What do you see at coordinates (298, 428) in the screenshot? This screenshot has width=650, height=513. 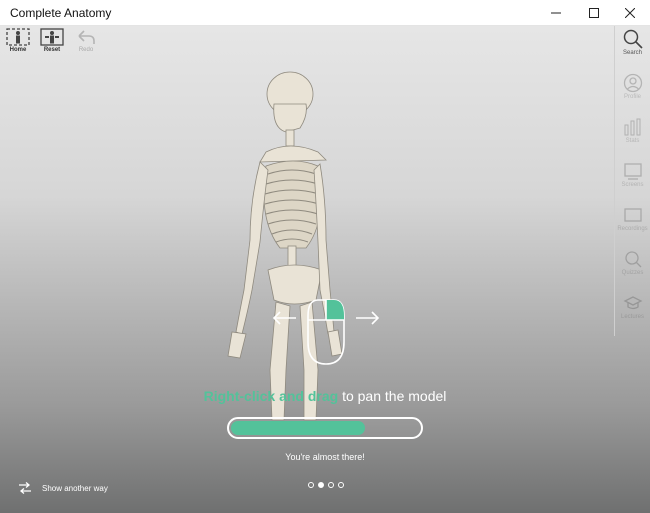 I see `progress-fill` at bounding box center [298, 428].